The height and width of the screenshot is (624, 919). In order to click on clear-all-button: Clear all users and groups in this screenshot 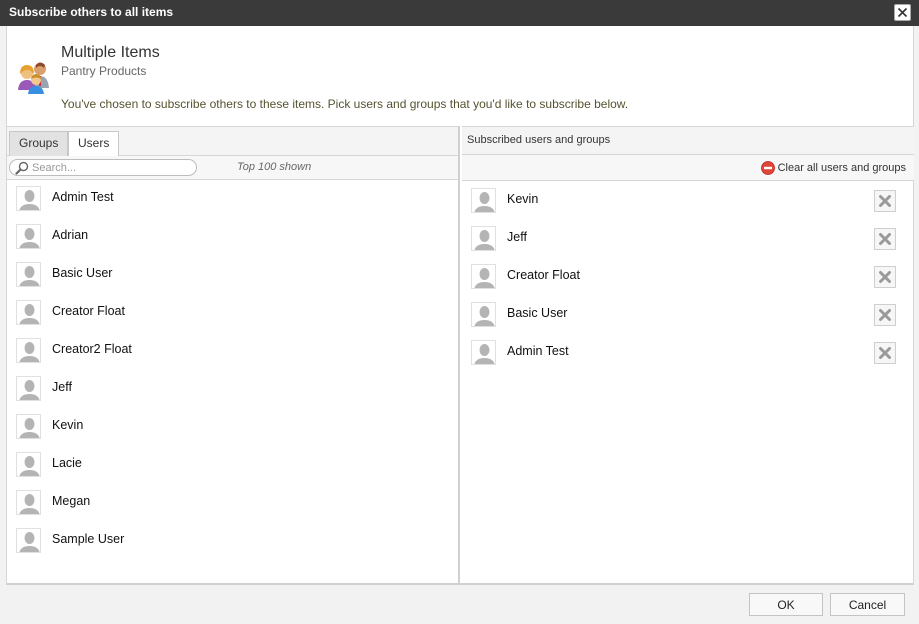, I will do `click(833, 168)`.